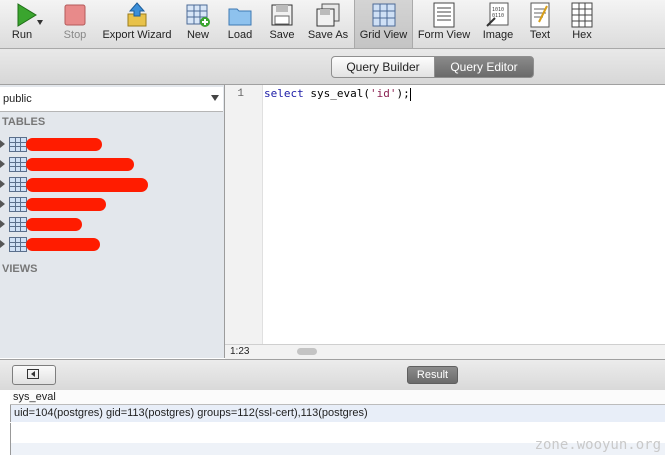  I want to click on form-icon, so click(444, 15).